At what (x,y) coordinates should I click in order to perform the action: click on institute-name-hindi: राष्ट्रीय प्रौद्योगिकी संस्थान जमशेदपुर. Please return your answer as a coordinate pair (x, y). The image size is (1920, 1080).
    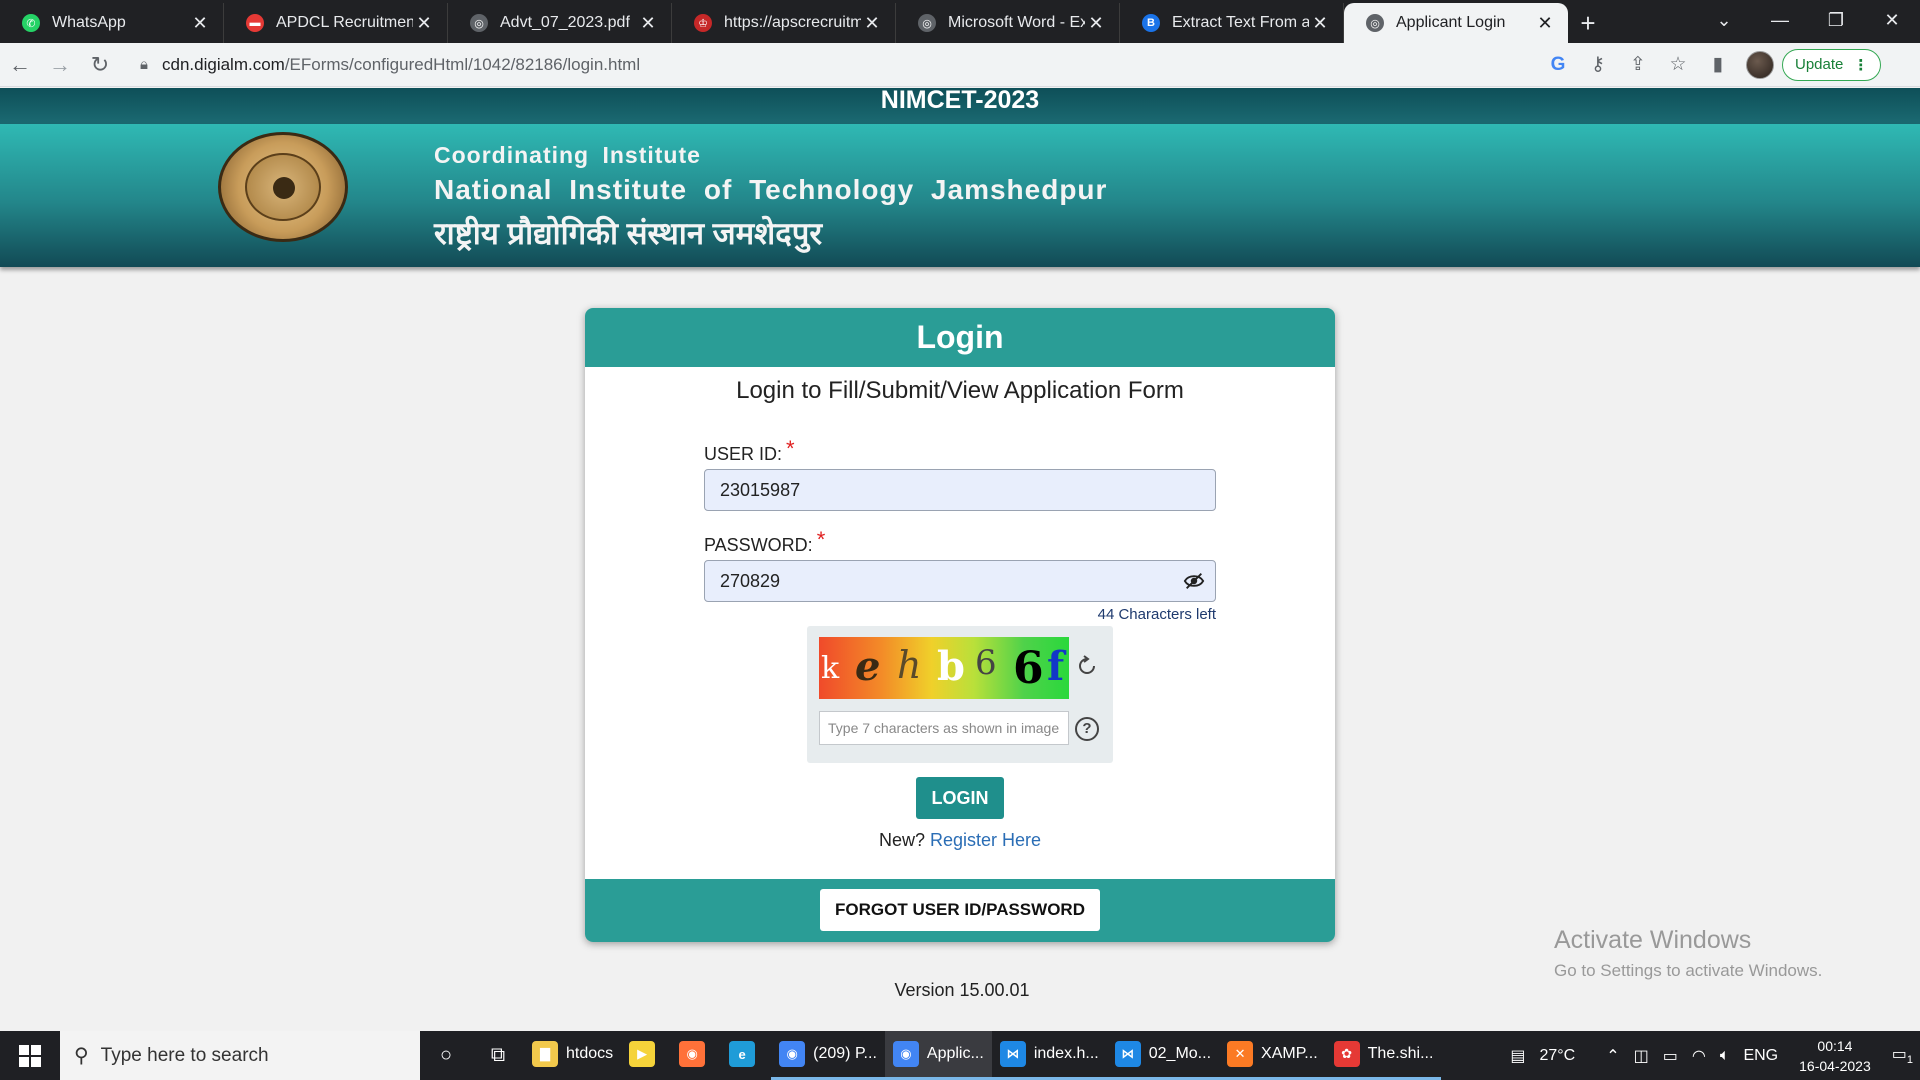
    Looking at the image, I should click on (628, 233).